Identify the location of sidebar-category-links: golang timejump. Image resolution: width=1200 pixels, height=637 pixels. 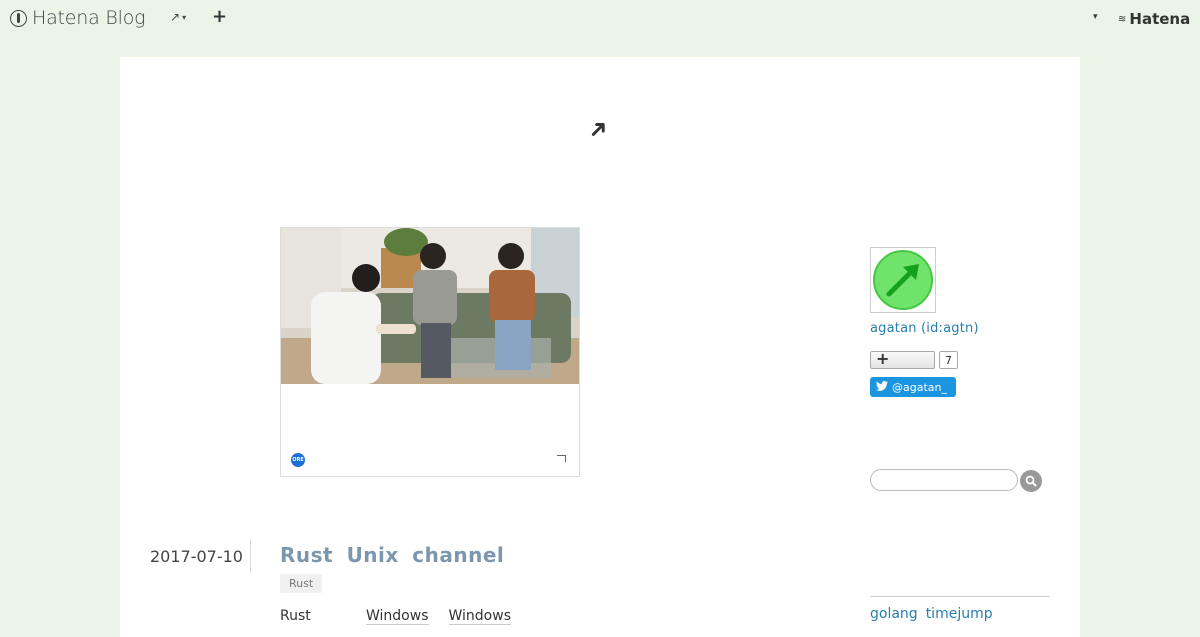
(931, 614).